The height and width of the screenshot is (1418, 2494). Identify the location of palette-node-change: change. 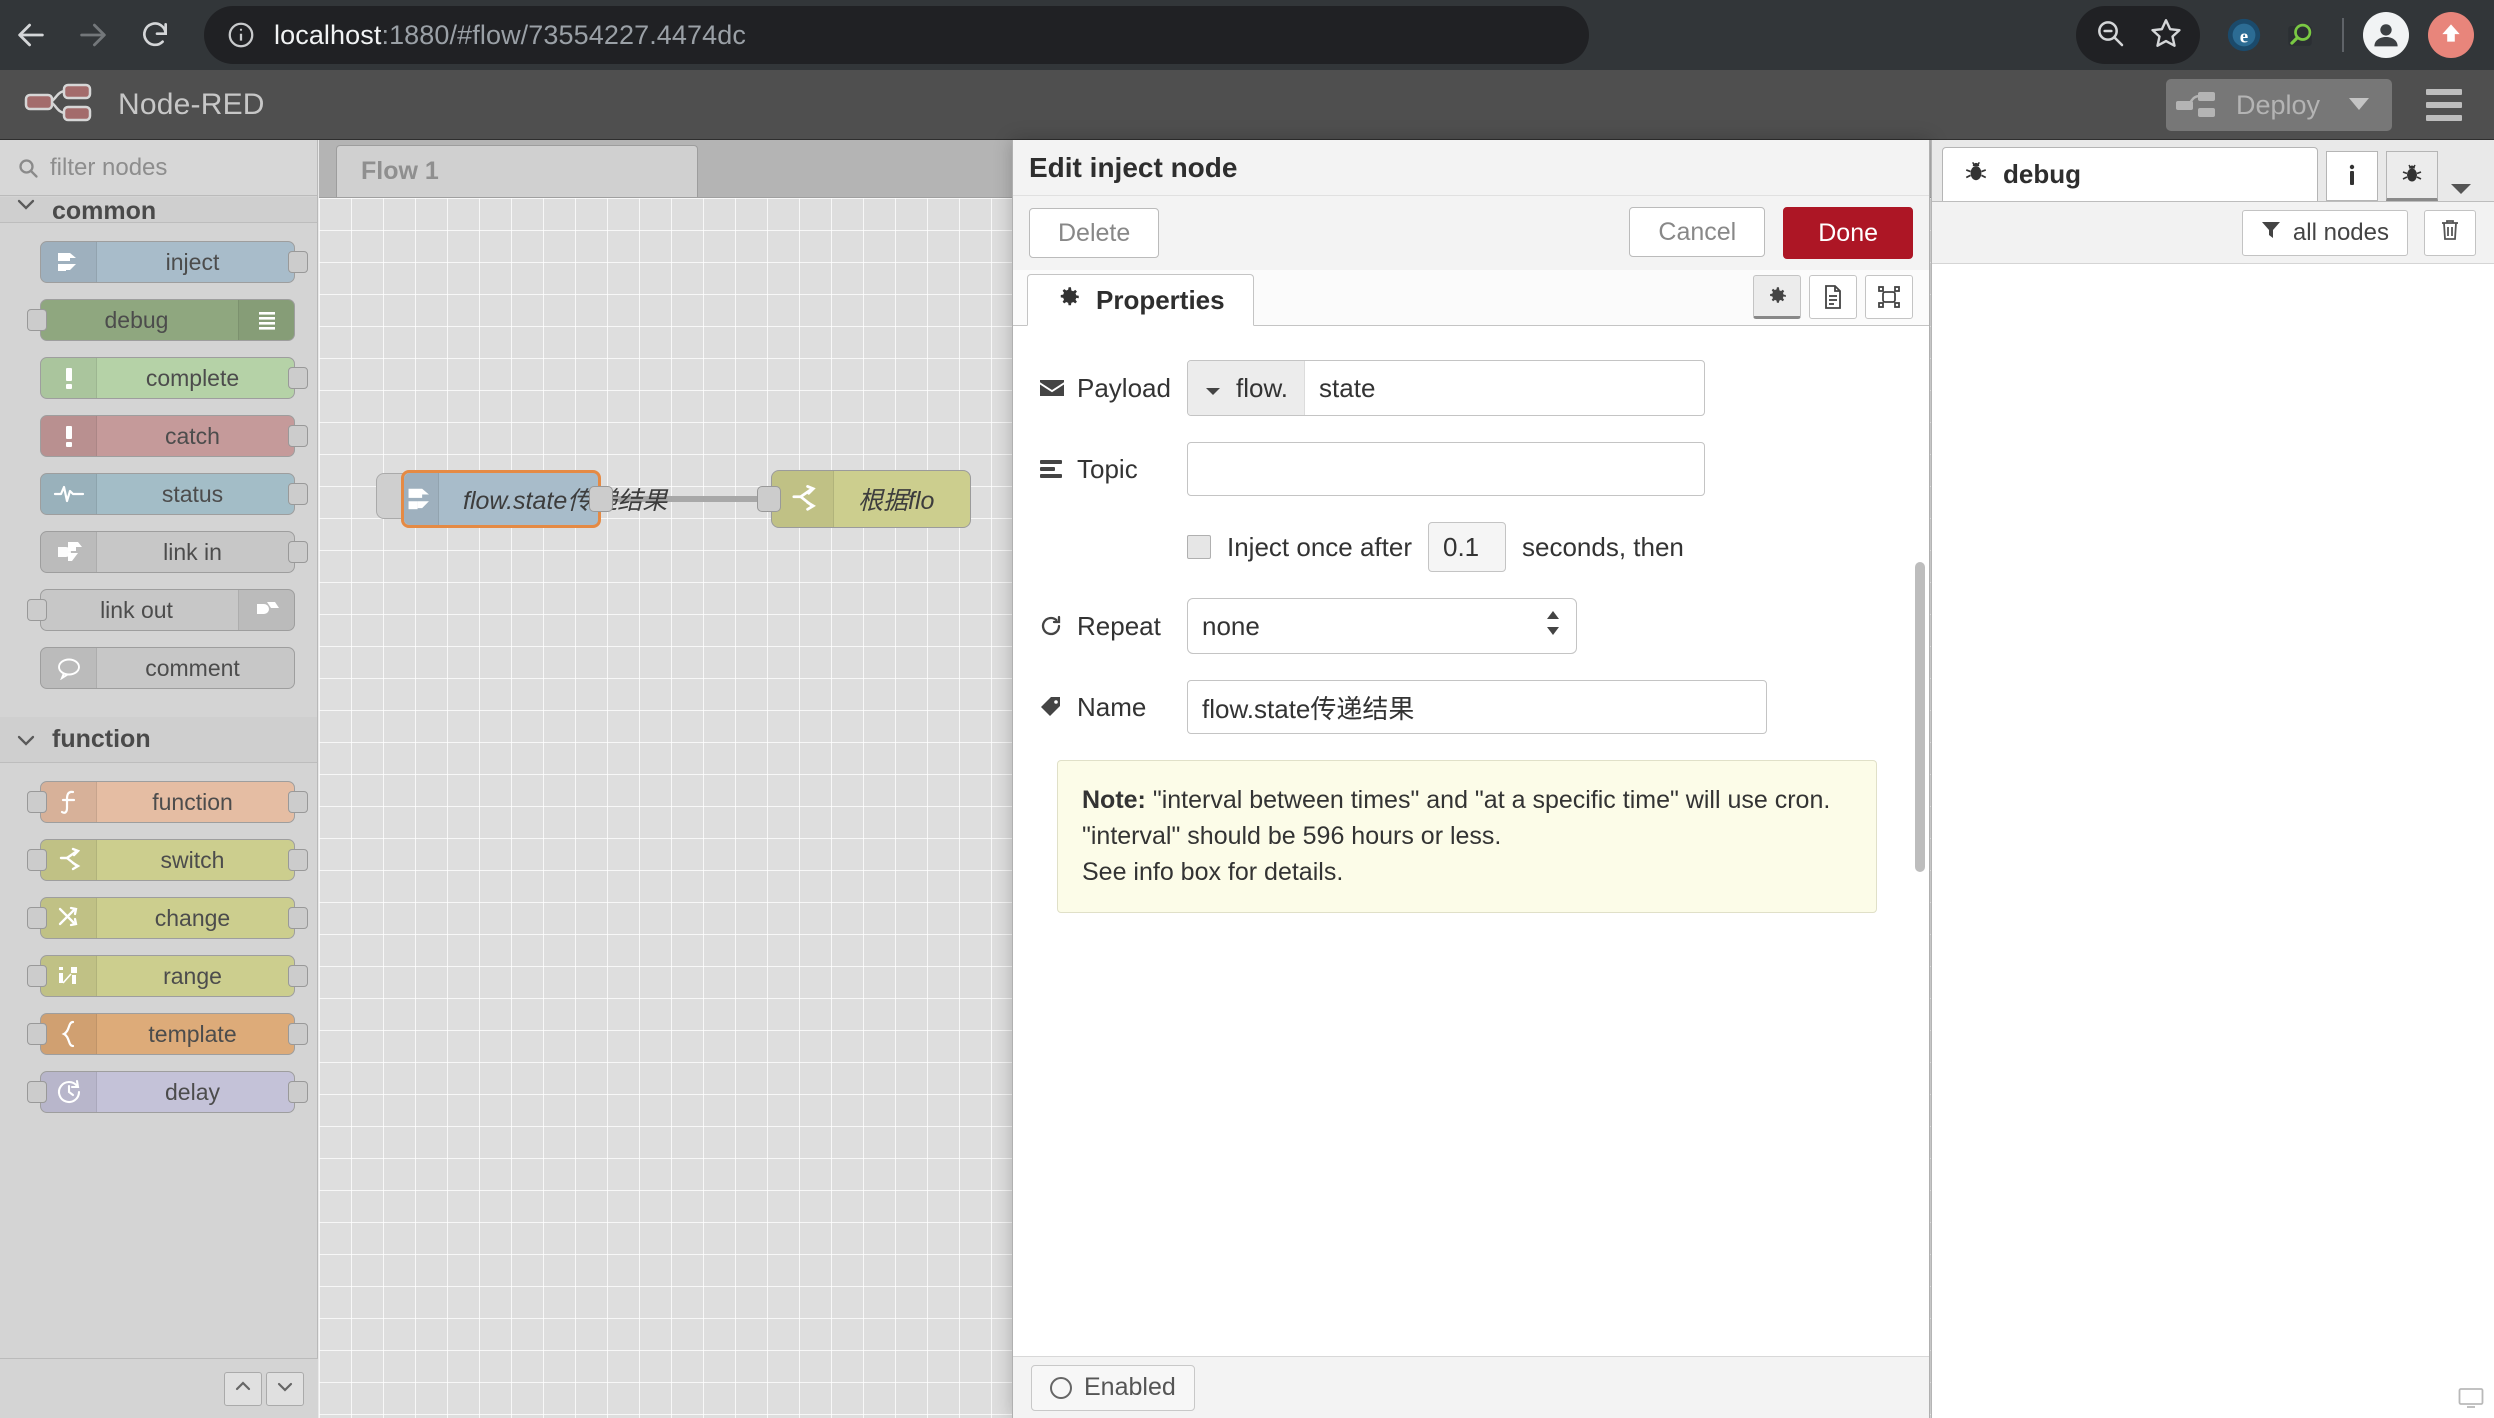
(167, 918).